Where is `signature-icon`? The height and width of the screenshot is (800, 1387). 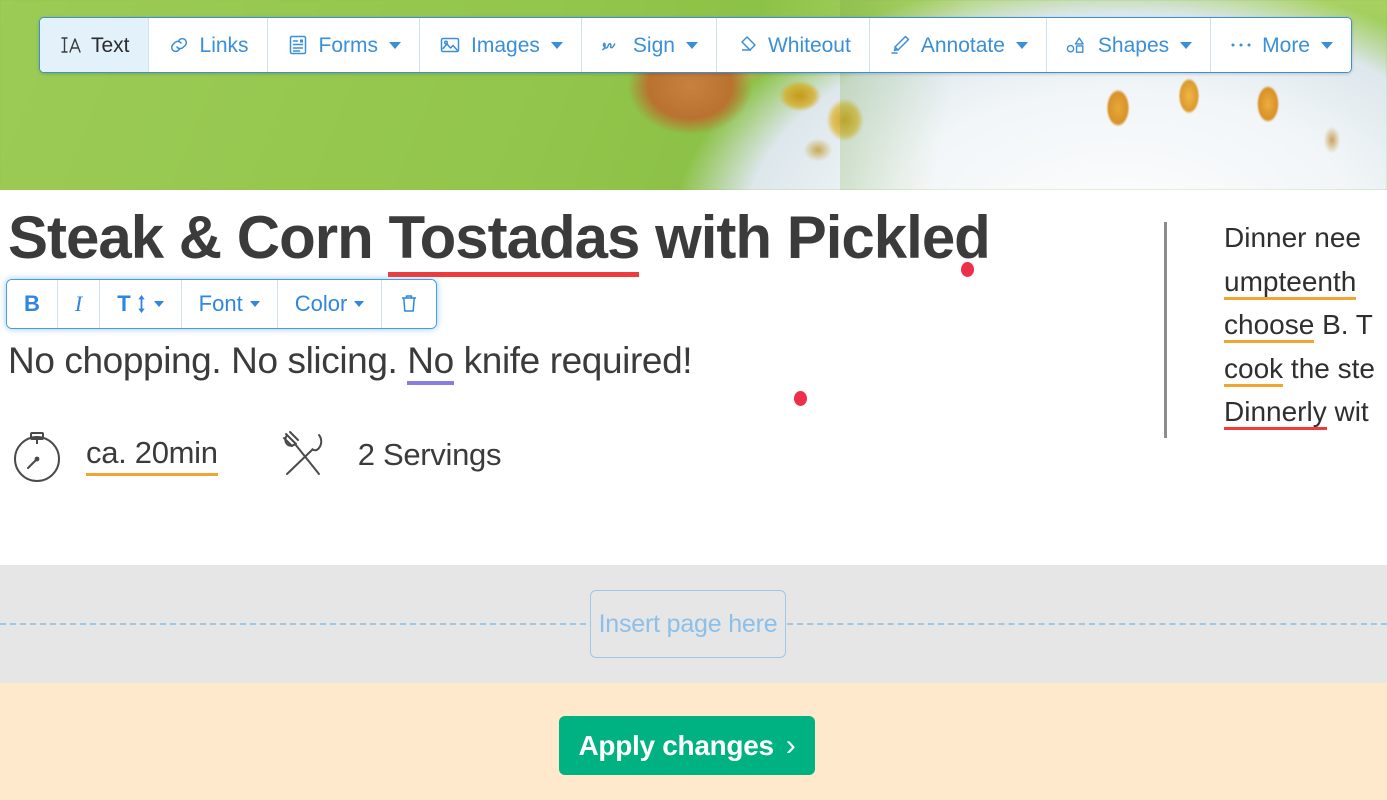
signature-icon is located at coordinates (612, 45).